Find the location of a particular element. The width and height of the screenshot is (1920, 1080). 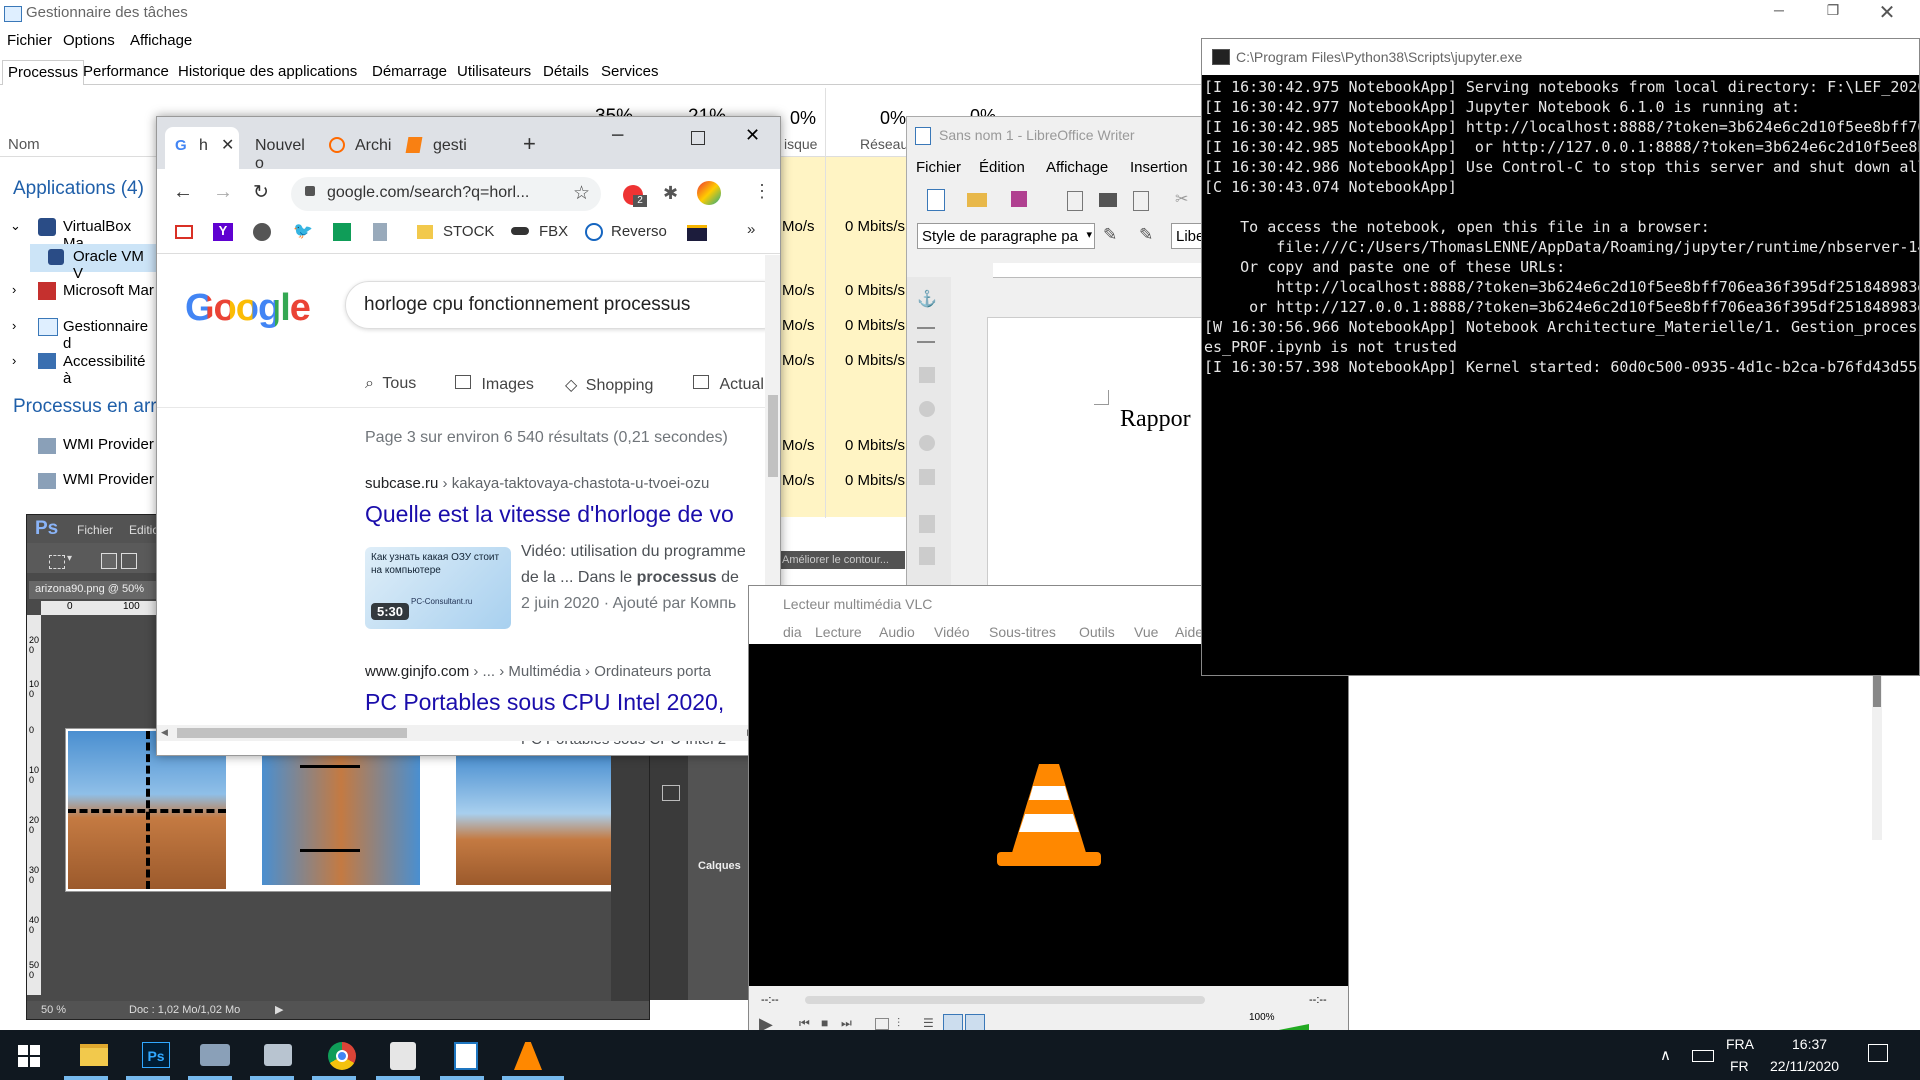

group-applications: Applications (4) is located at coordinates (78, 189).